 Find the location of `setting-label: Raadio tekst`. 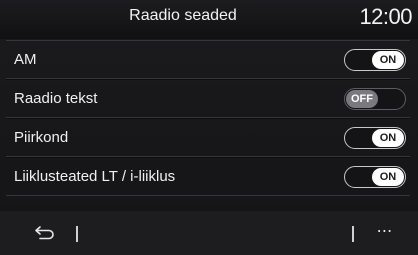

setting-label: Raadio tekst is located at coordinates (56, 98).